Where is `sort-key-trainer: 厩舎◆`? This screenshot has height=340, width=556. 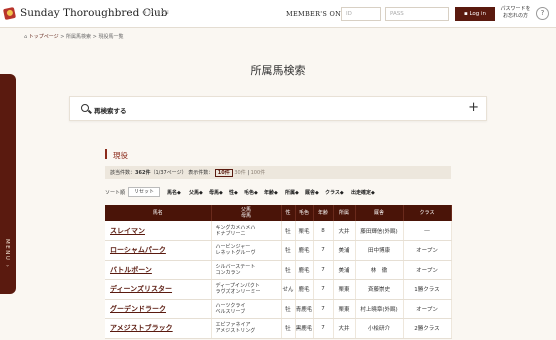 sort-key-trainer: 厩舎◆ is located at coordinates (312, 192).